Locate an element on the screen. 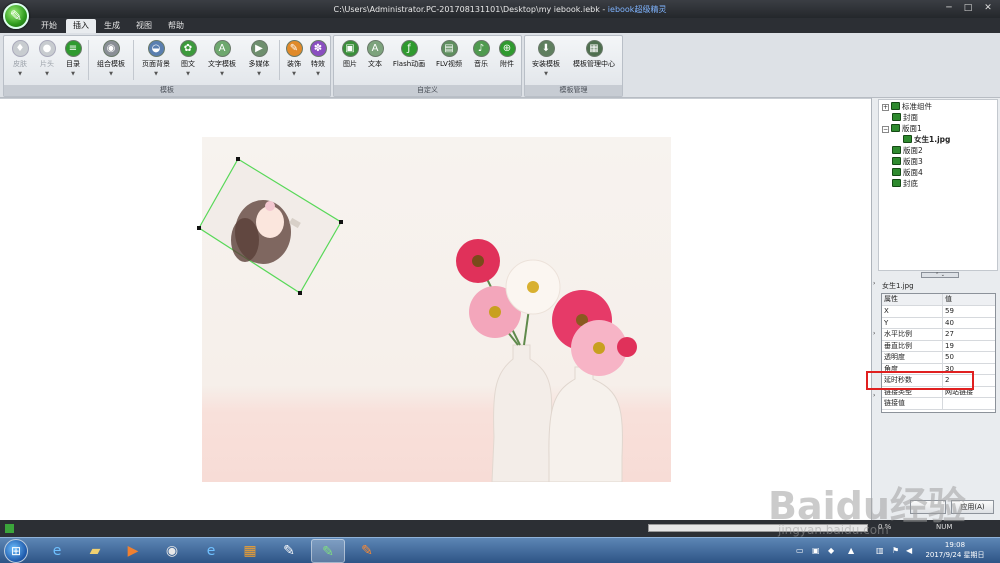 This screenshot has height=563, width=1000. prop-key: 链接值 is located at coordinates (894, 403).